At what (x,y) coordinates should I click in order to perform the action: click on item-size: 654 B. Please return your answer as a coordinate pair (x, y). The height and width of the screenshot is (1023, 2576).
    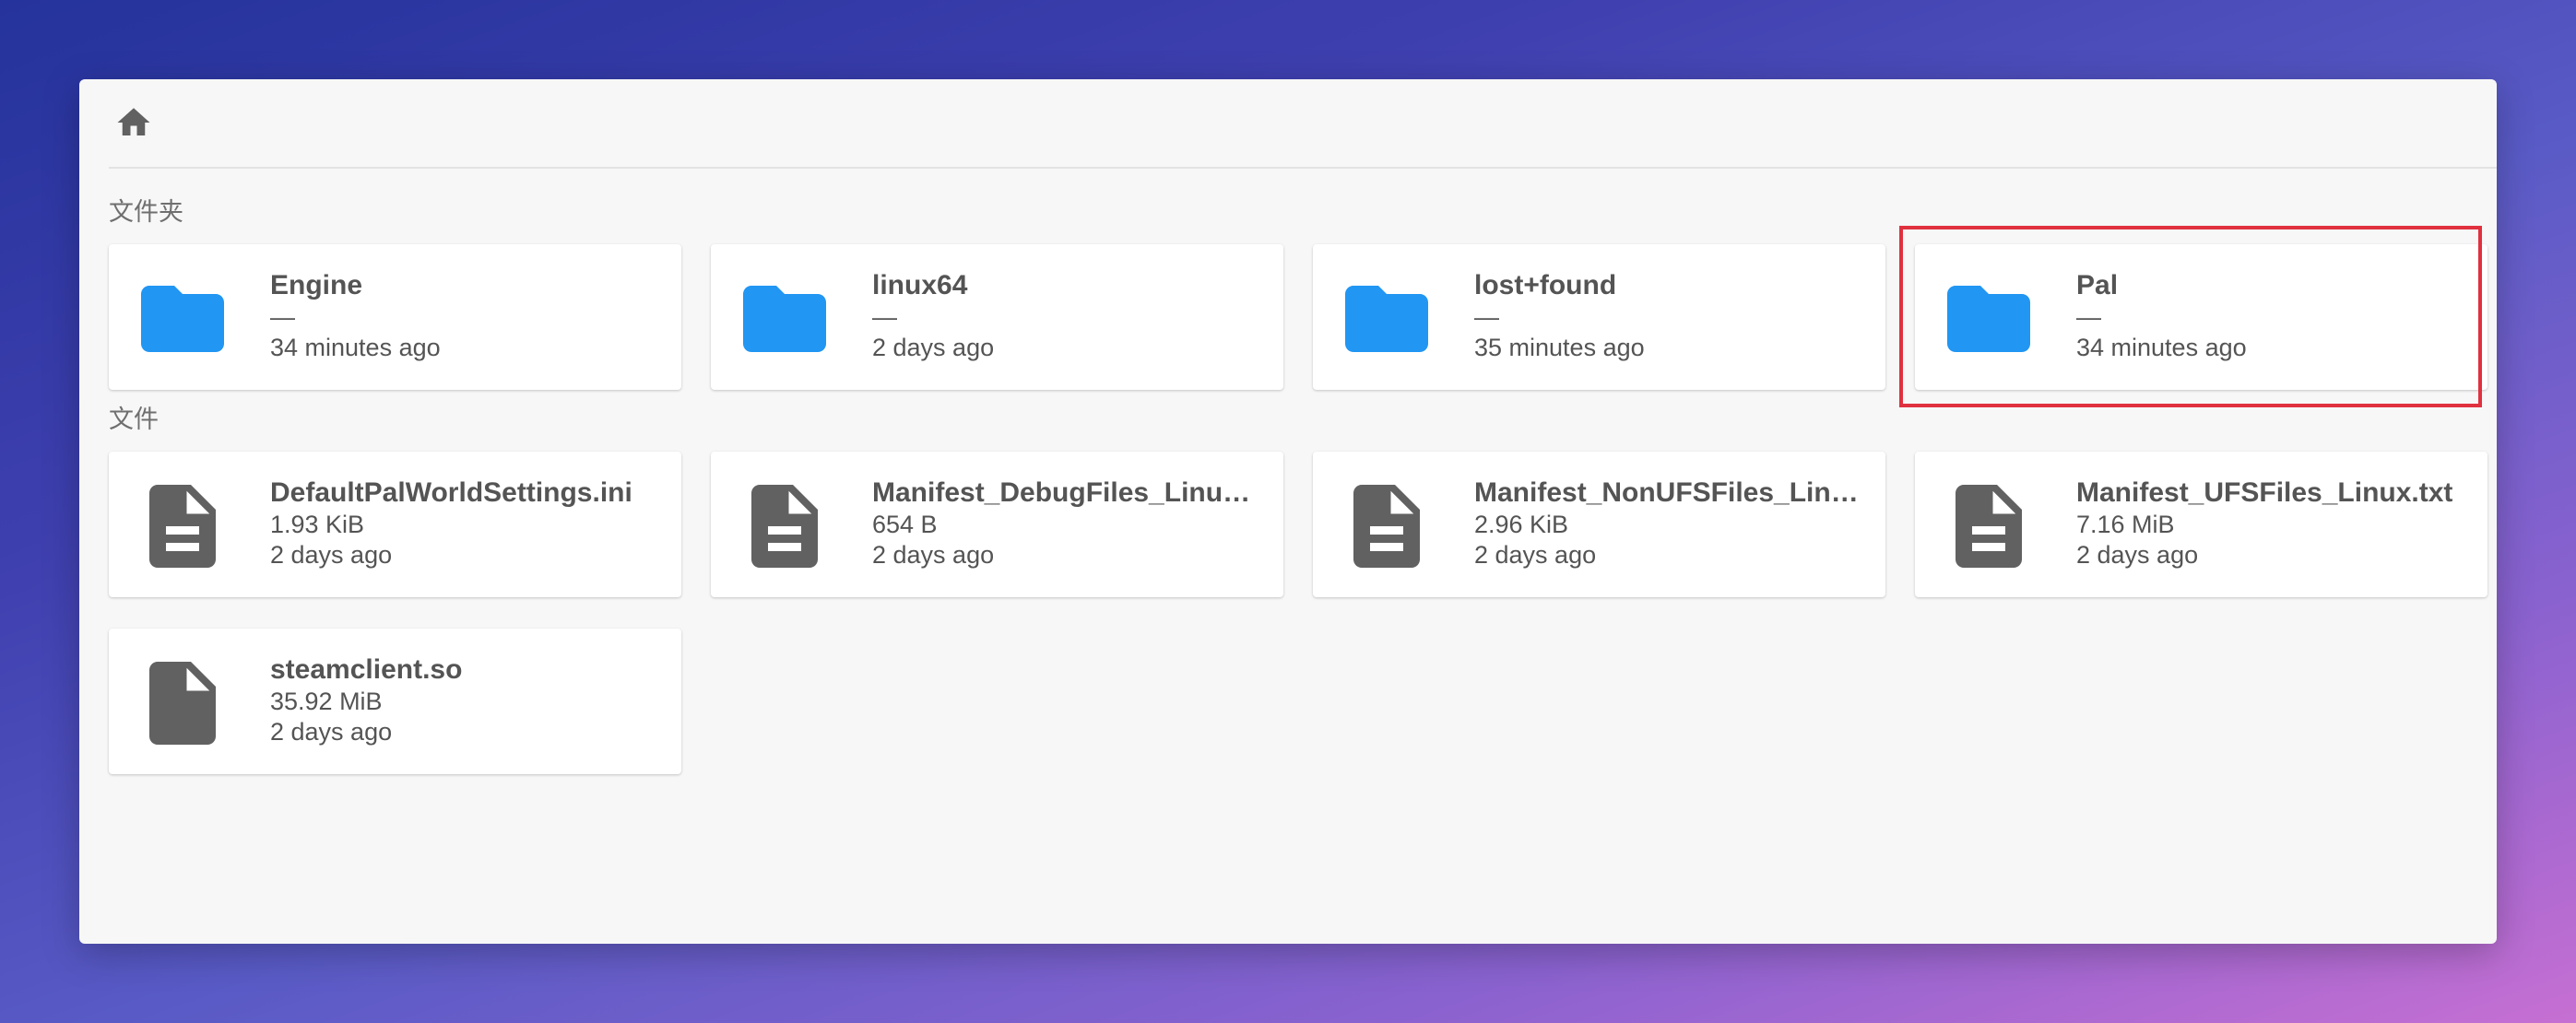
    Looking at the image, I should click on (905, 524).